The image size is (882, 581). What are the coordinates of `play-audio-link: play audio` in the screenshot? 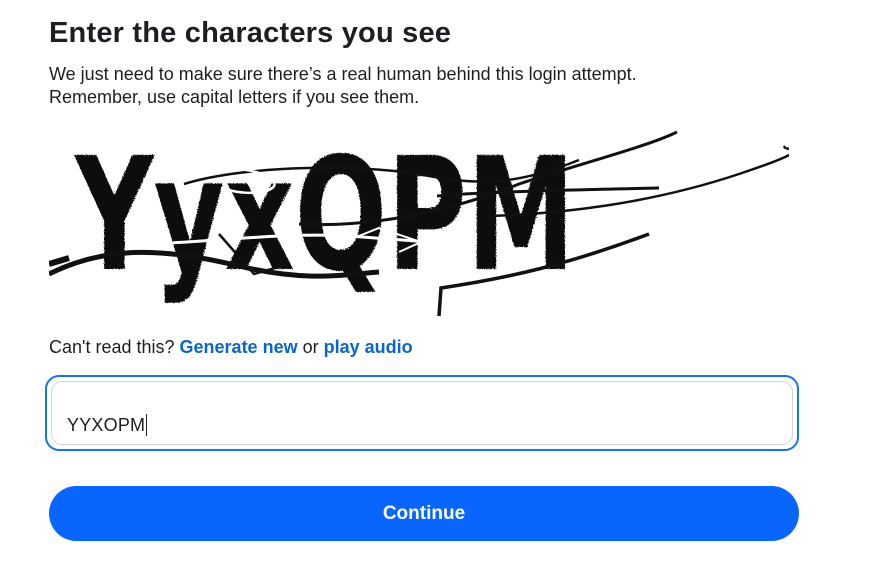 It's located at (368, 347).